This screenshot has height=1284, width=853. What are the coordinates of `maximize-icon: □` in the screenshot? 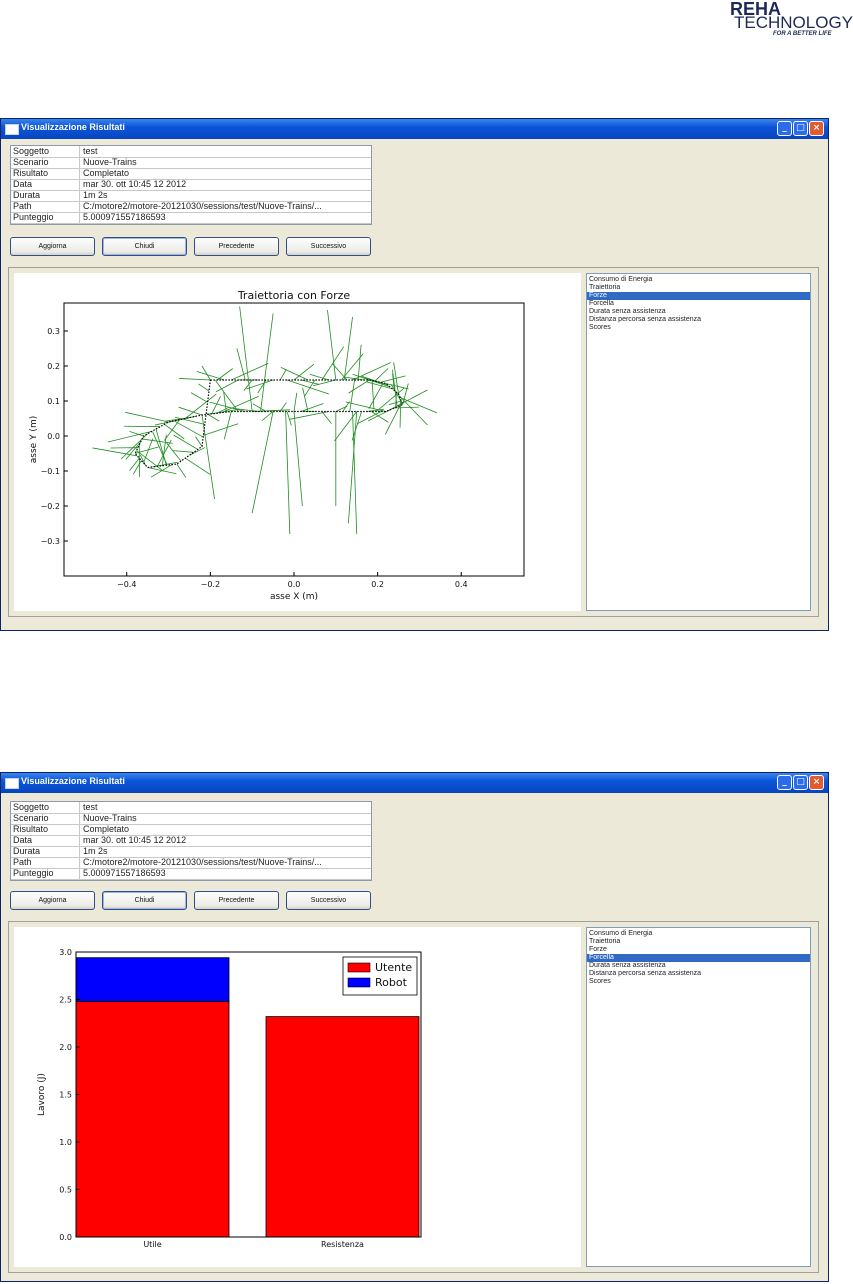 It's located at (800, 782).